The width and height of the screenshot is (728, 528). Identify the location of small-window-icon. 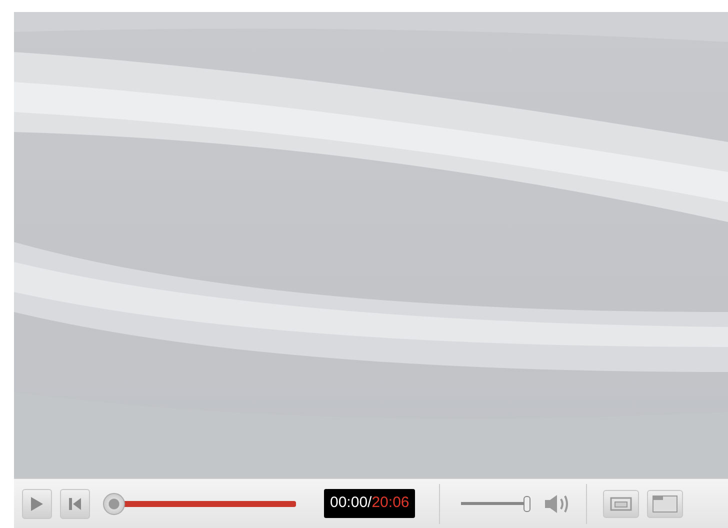
(621, 503).